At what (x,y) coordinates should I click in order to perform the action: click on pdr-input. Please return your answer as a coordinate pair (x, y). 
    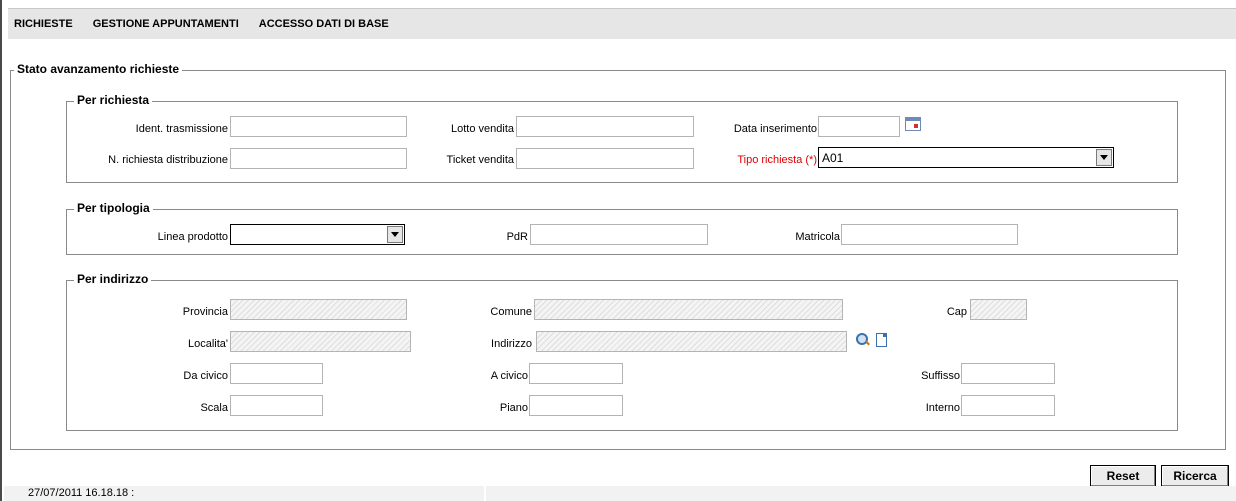
    Looking at the image, I should click on (619, 234).